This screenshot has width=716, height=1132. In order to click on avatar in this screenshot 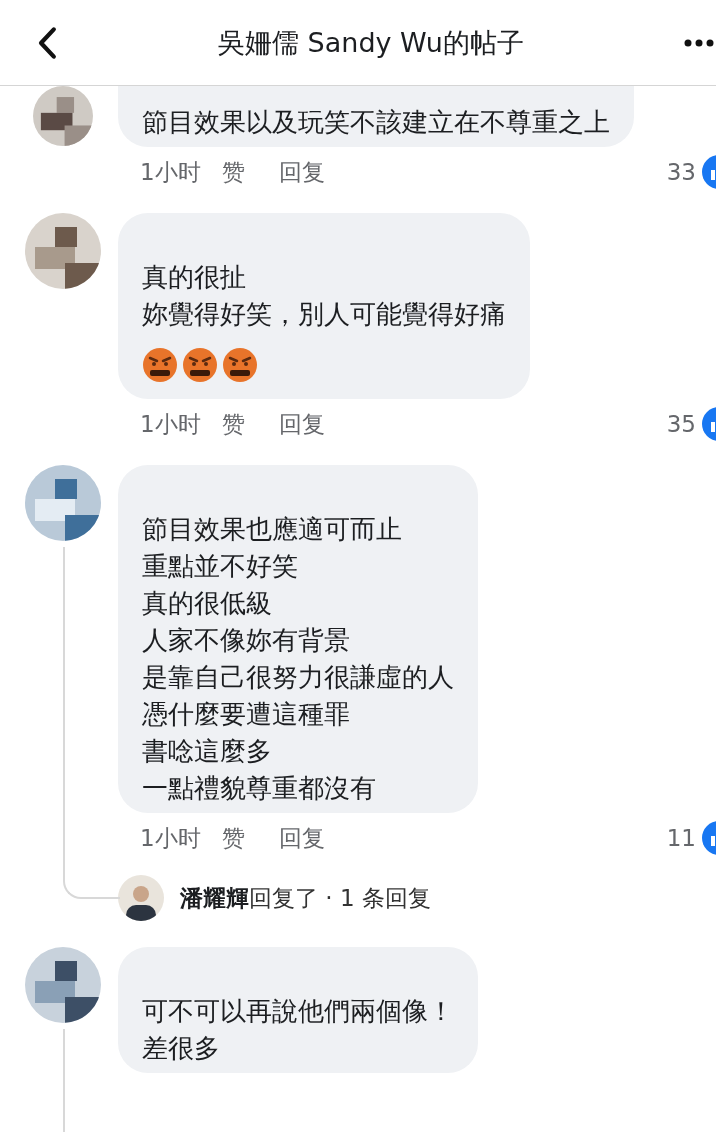, I will do `click(141, 898)`.